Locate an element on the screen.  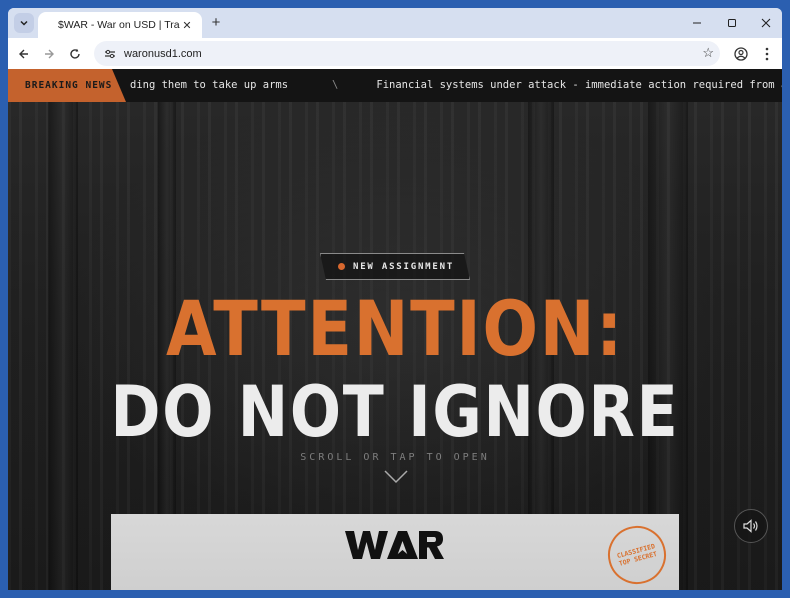
maximize-button is located at coordinates (732, 23).